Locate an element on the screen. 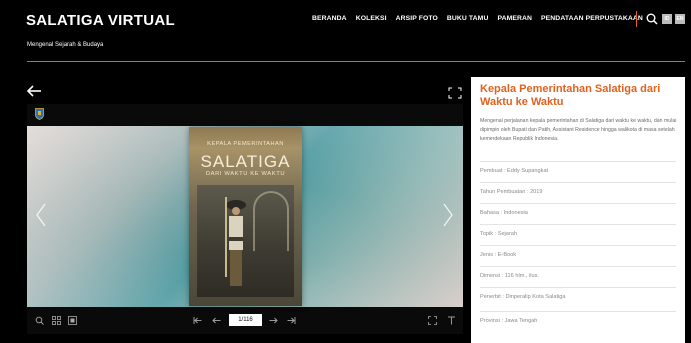  brand-logo-text: SALATIGA VIRTUAL is located at coordinates (100, 20).